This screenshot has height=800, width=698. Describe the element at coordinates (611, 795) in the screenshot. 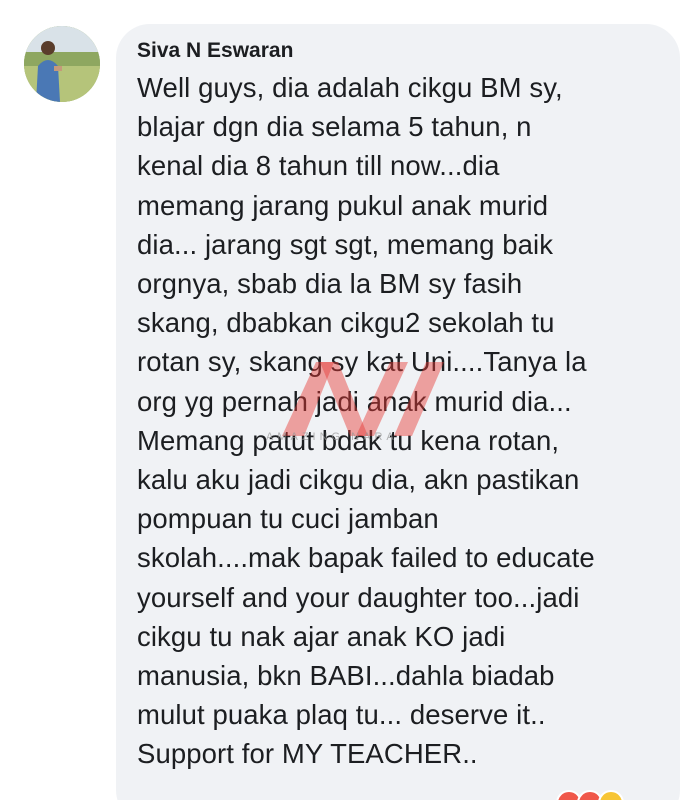

I see `wow-icon` at that location.